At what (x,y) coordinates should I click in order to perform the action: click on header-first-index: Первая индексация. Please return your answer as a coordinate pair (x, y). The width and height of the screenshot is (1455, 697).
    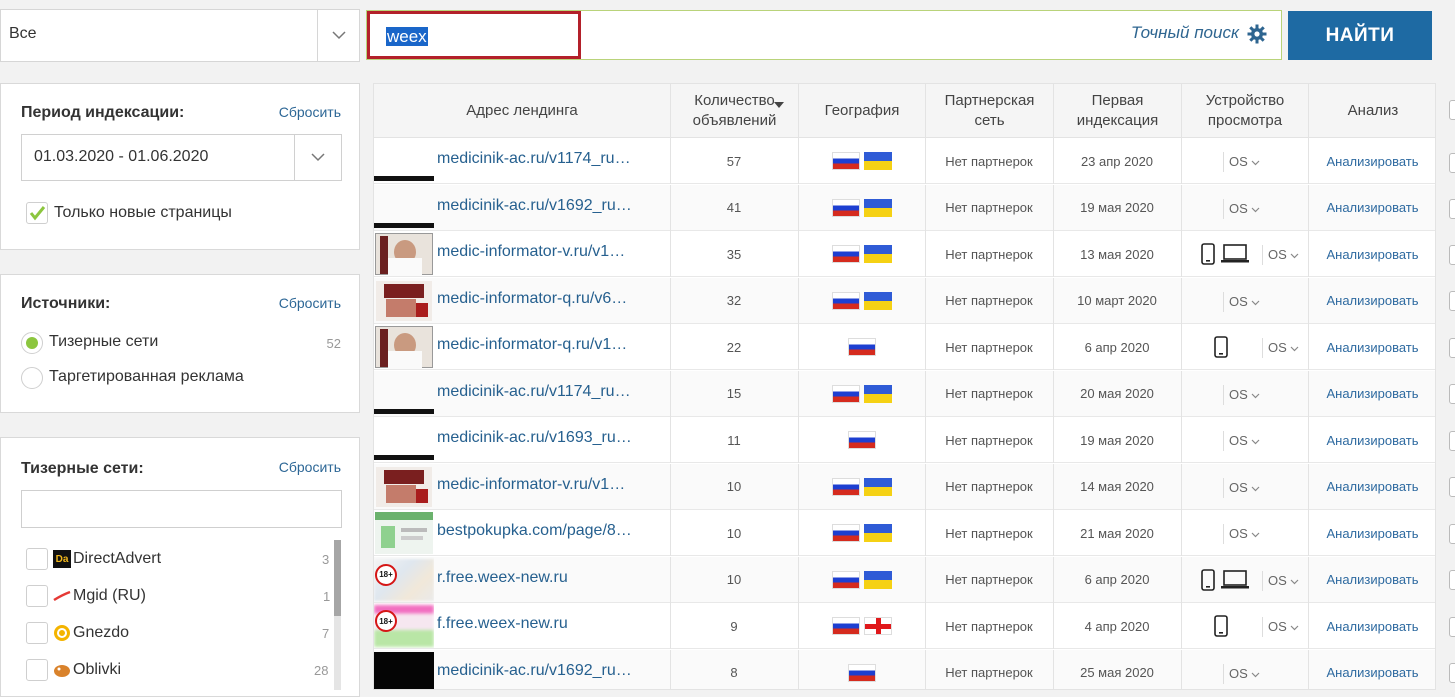
    Looking at the image, I should click on (1117, 111).